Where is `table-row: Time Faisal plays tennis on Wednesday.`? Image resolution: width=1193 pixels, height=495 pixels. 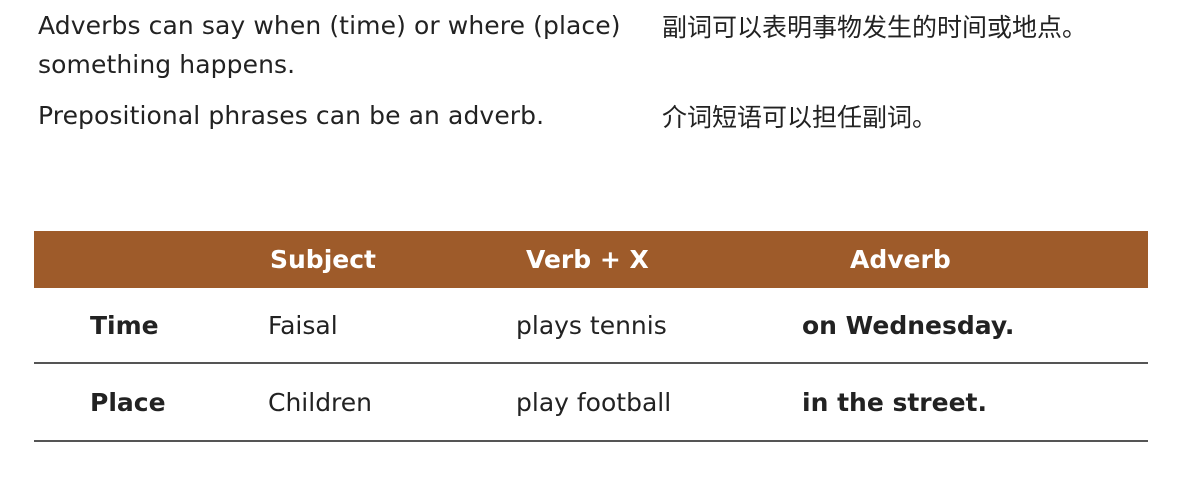
table-row: Time Faisal plays tennis on Wednesday. is located at coordinates (591, 326).